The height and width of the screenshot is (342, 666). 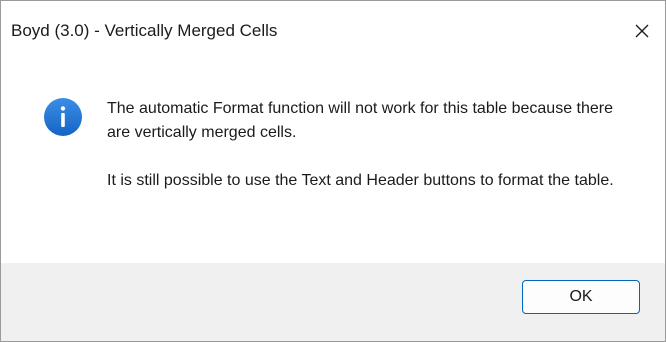 I want to click on close-icon, so click(x=642, y=31).